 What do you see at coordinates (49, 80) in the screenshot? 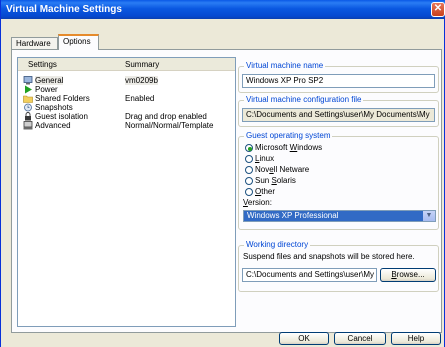
I see `list-item-label: General` at bounding box center [49, 80].